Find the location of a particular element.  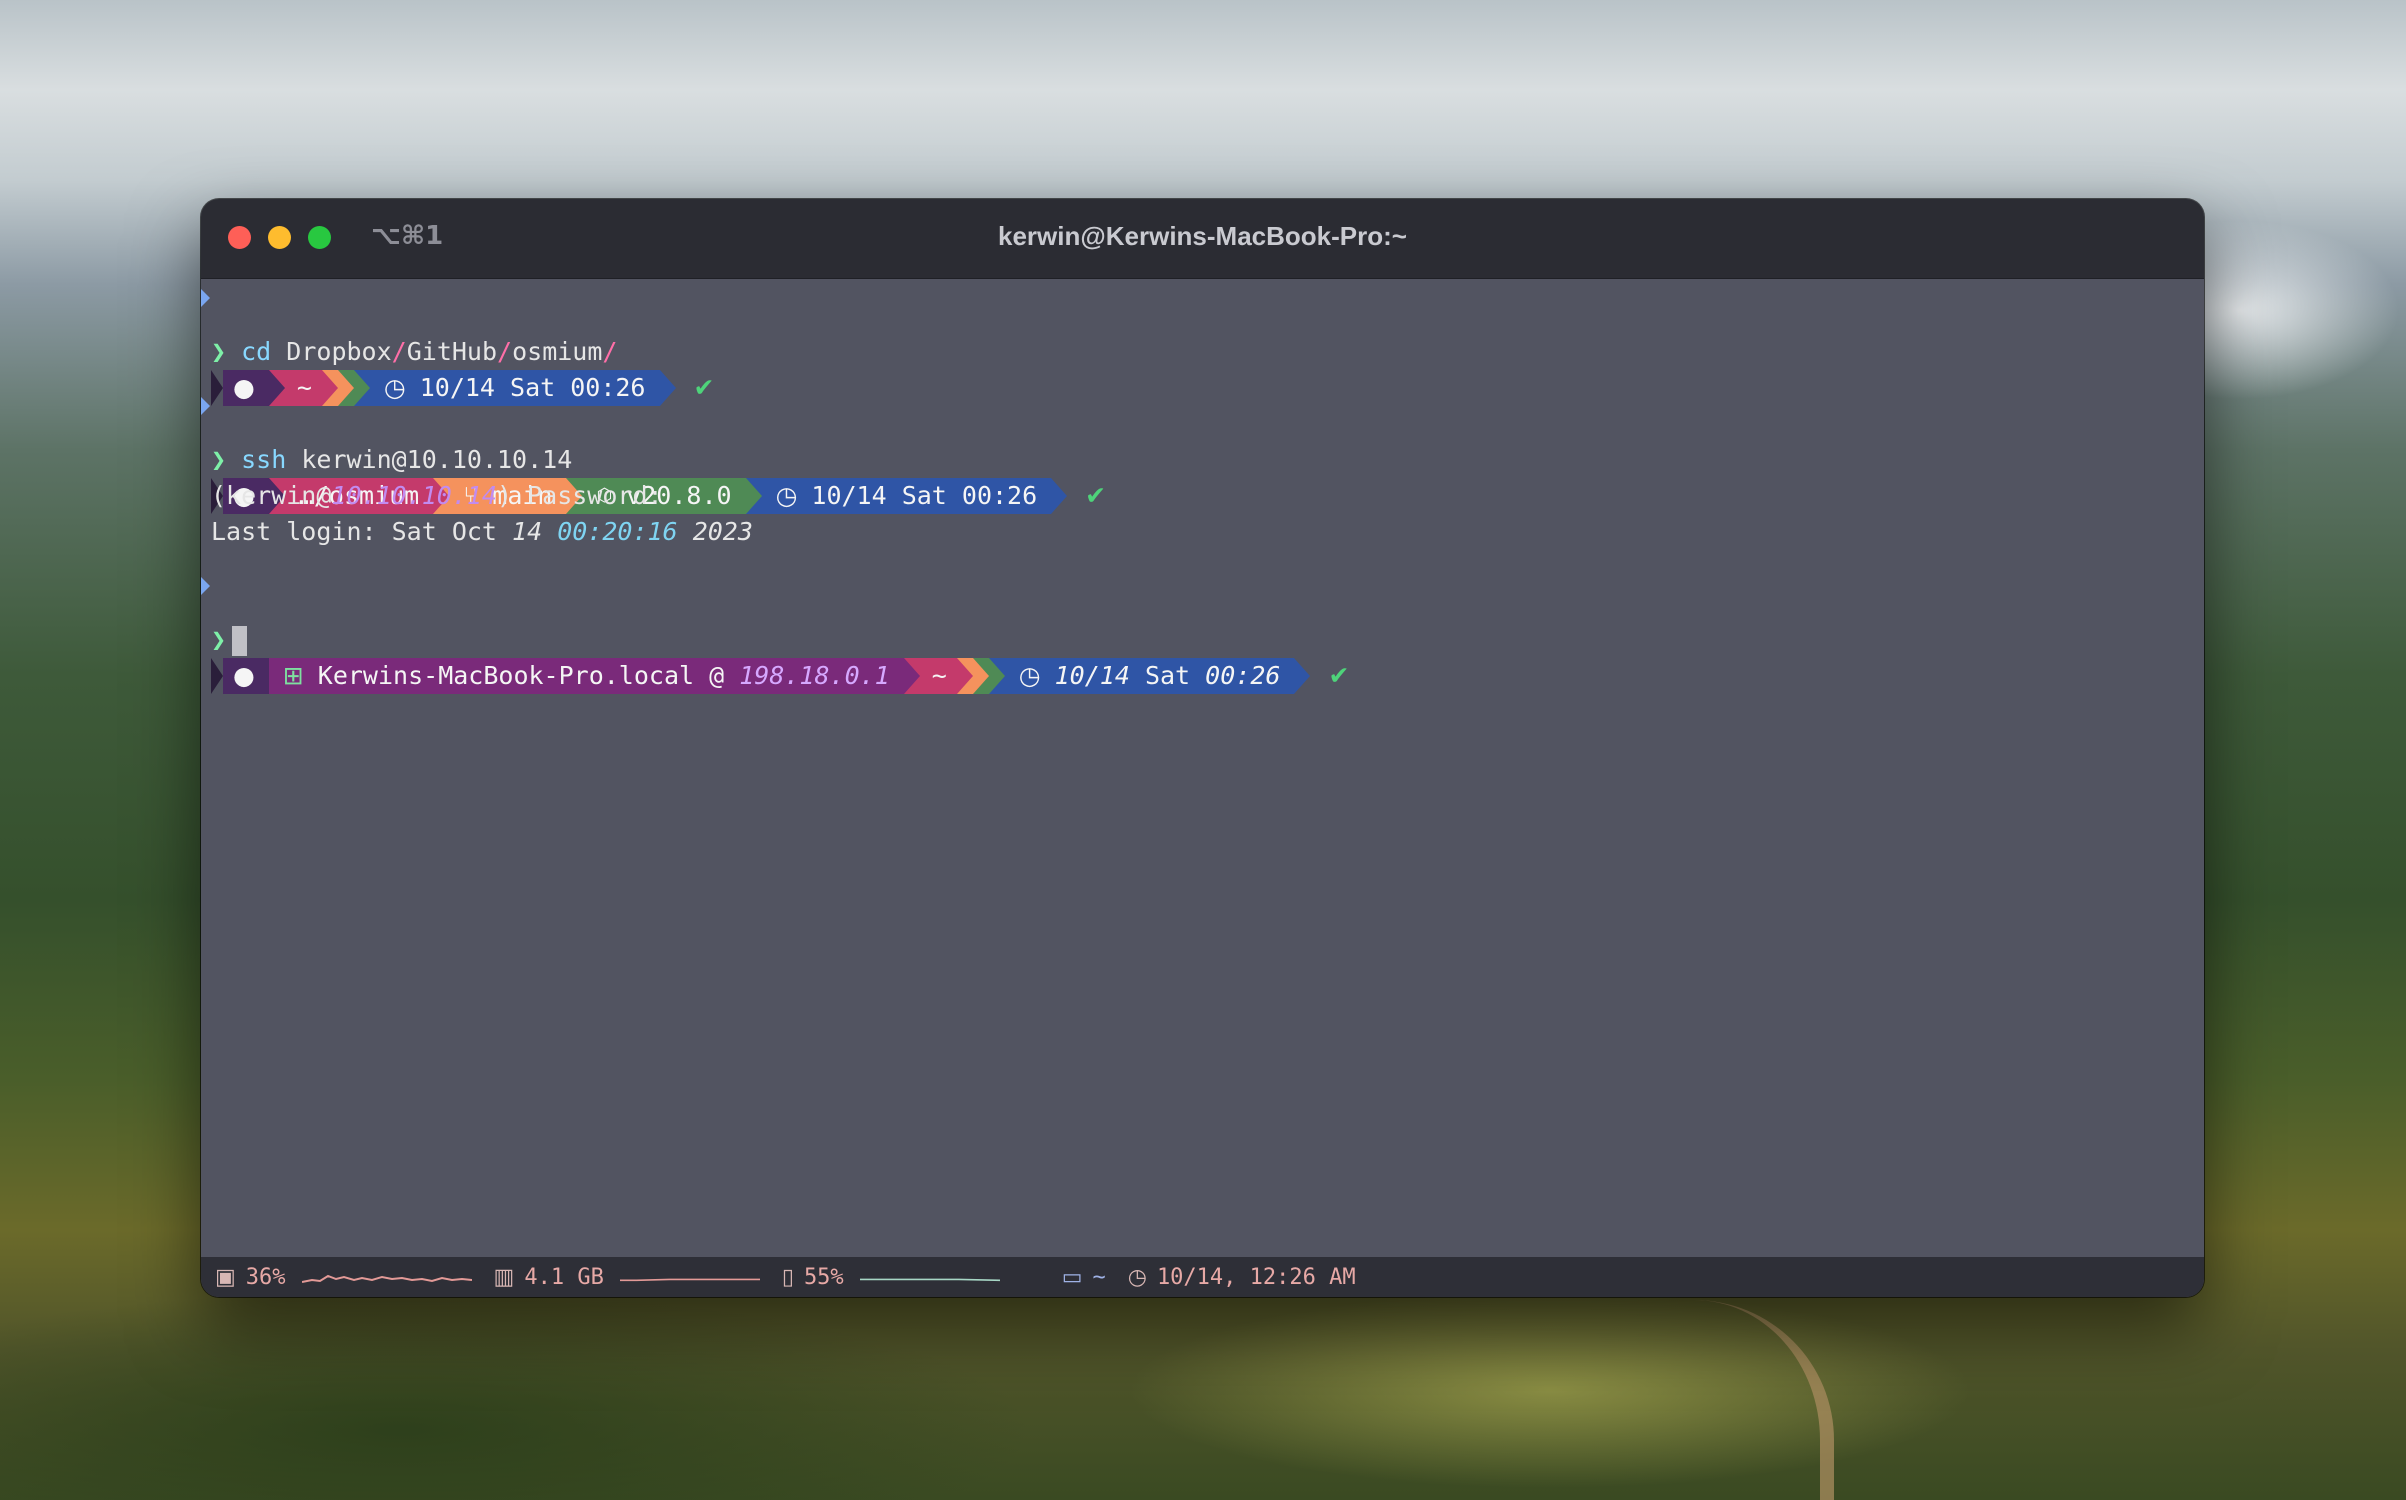

password-prompt-line: (kerwin@10.10.10.14) Password: is located at coordinates (437, 496).